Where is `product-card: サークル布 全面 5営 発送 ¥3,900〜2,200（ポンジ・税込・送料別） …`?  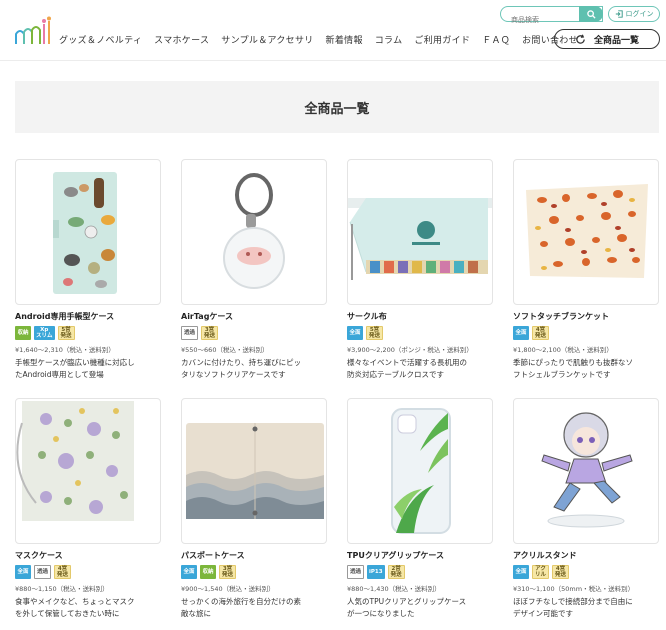 product-card: サークル布 全面 5営 発送 ¥3,900〜2,200（ポンジ・税込・送料別） … is located at coordinates (420, 270).